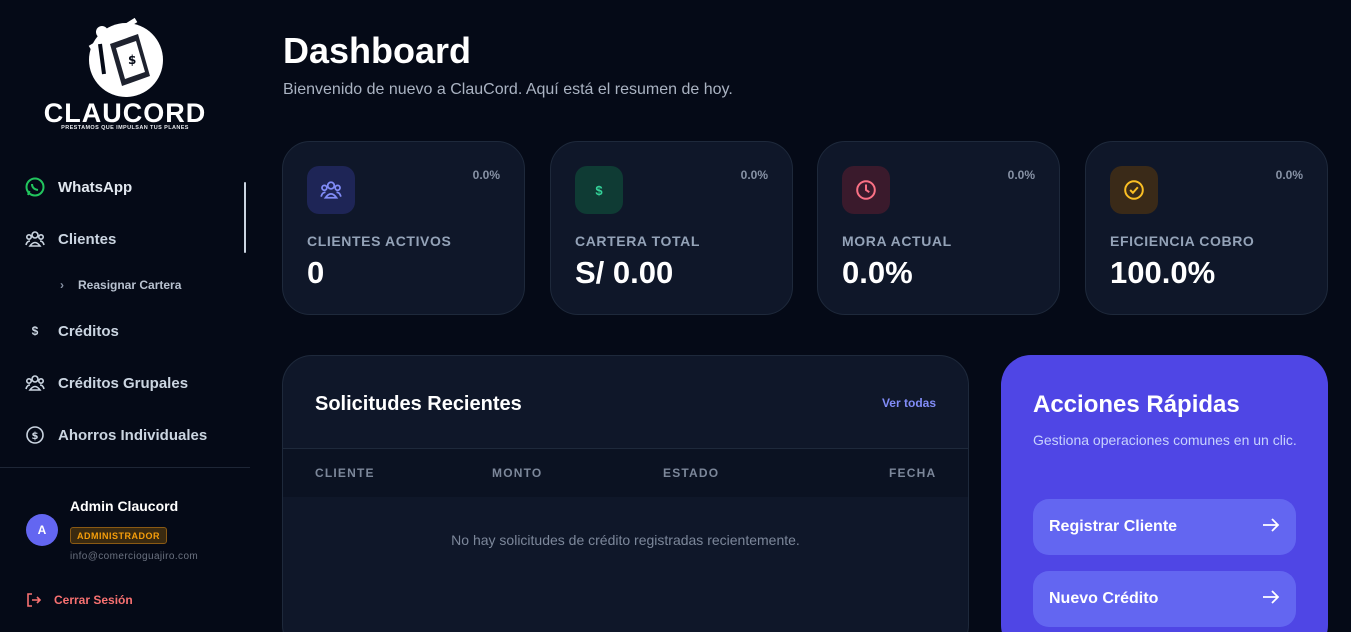 The width and height of the screenshot is (1351, 632). Describe the element at coordinates (1165, 440) in the screenshot. I see `quick-actions-subtitle: Gestiona operaciones comunes en un clic.` at that location.